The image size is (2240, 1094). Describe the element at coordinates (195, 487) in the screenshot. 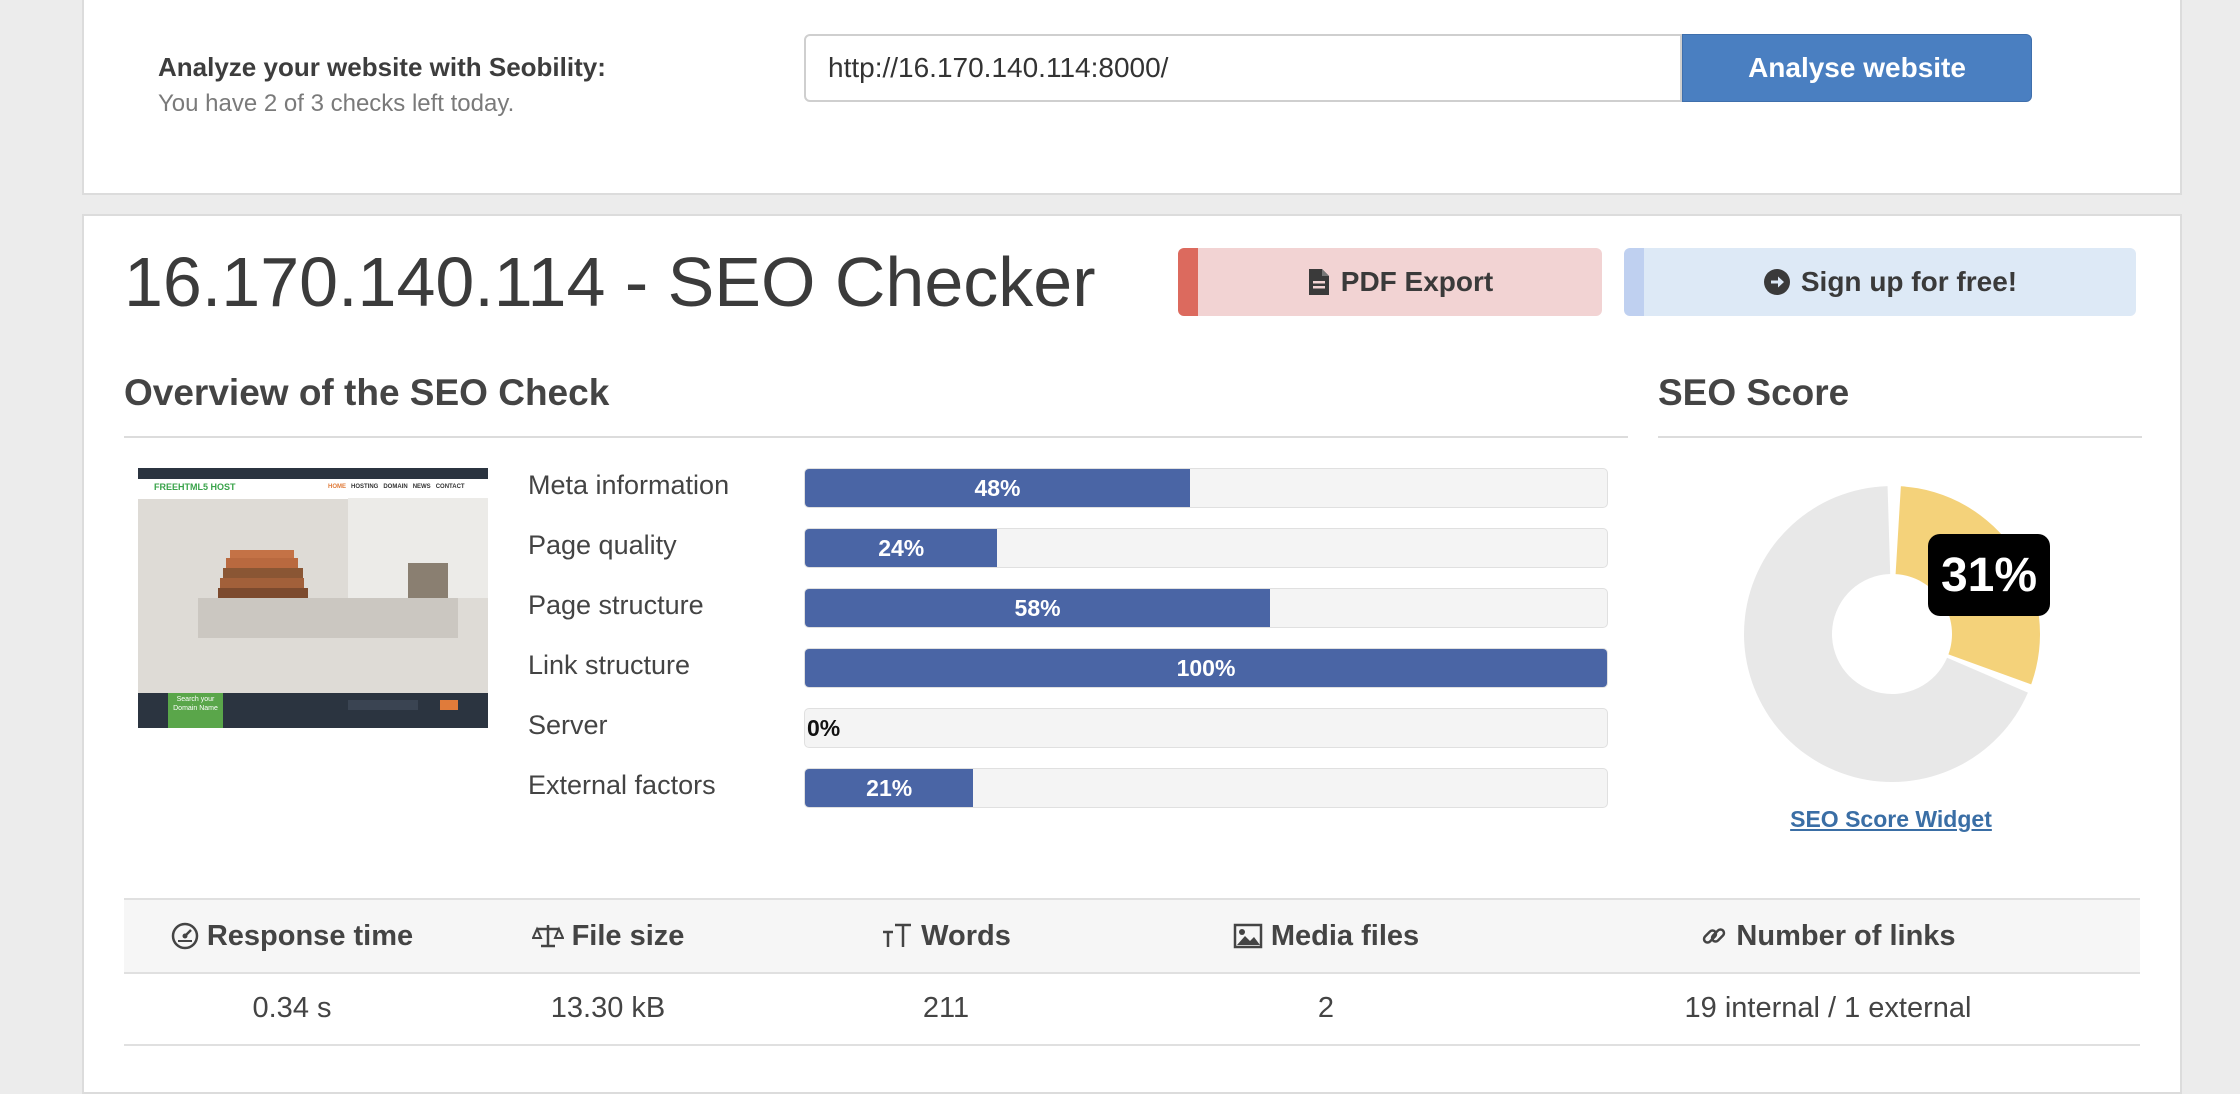

I see `preview-brand: FREEHTML5 HOST` at that location.